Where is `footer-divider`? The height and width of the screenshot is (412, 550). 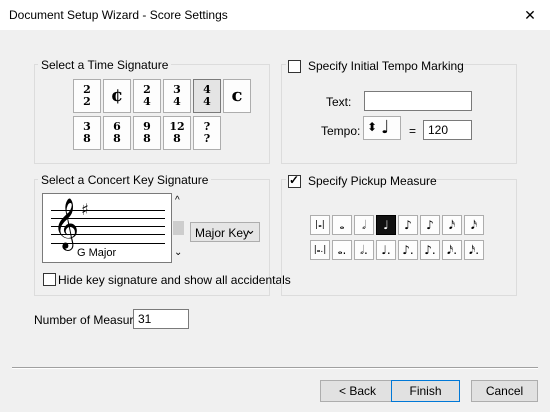 footer-divider is located at coordinates (275, 368).